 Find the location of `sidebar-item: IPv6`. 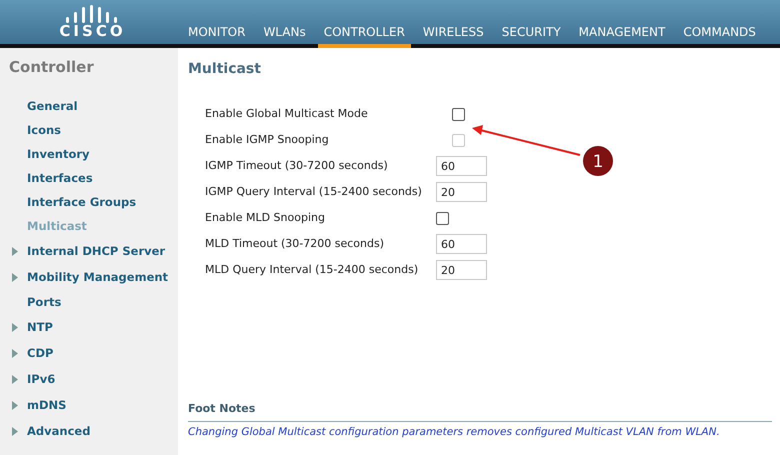

sidebar-item: IPv6 is located at coordinates (41, 379).